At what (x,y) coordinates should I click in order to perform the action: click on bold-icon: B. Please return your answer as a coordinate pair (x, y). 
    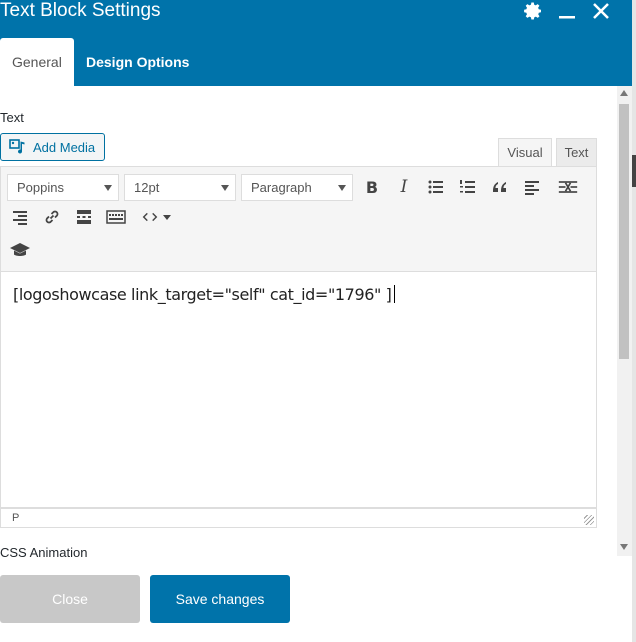
    Looking at the image, I should click on (372, 187).